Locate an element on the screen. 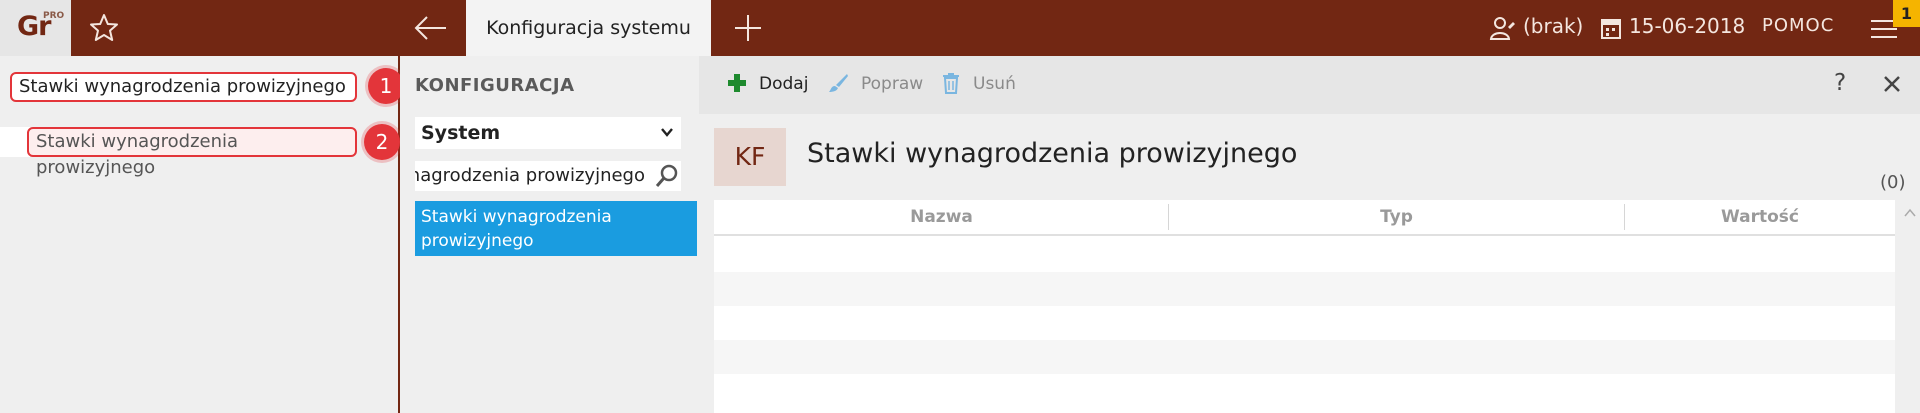 The width and height of the screenshot is (1920, 413). page-title: Stawki wynagrodzenia prowizyjnego is located at coordinates (1052, 153).